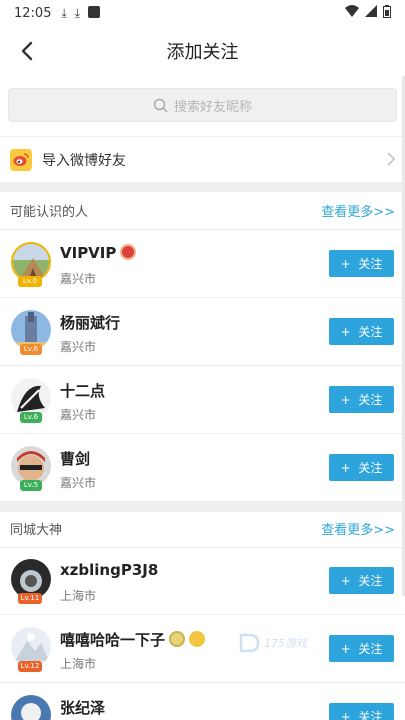 The width and height of the screenshot is (405, 720). What do you see at coordinates (33, 13) in the screenshot?
I see `status-time: 12:05` at bounding box center [33, 13].